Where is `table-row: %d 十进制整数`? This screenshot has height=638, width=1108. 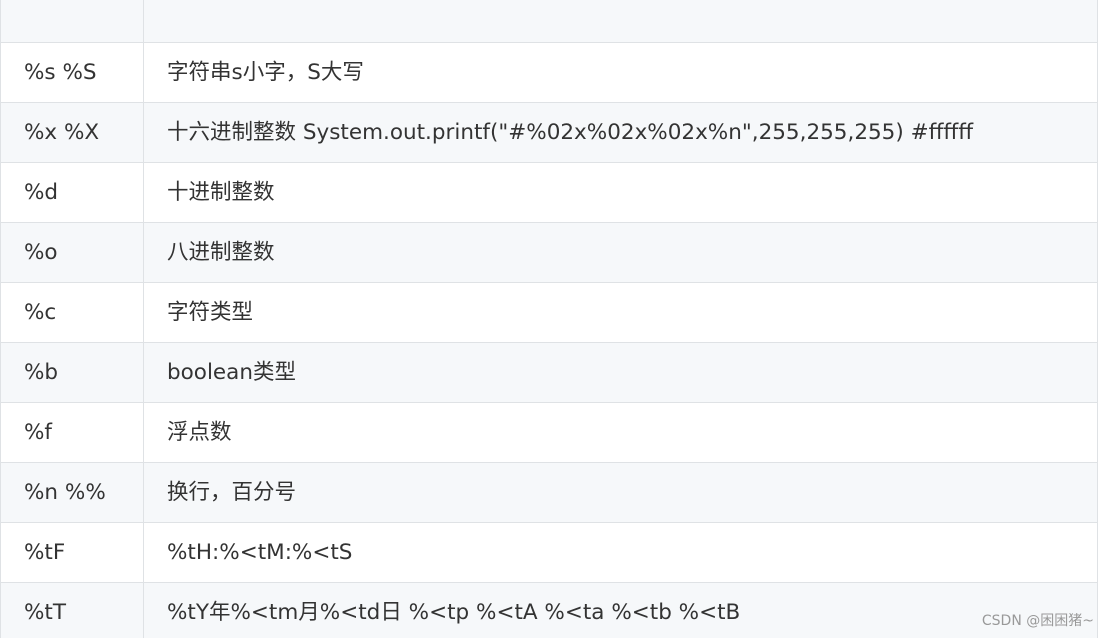
table-row: %d 十进制整数 is located at coordinates (549, 192).